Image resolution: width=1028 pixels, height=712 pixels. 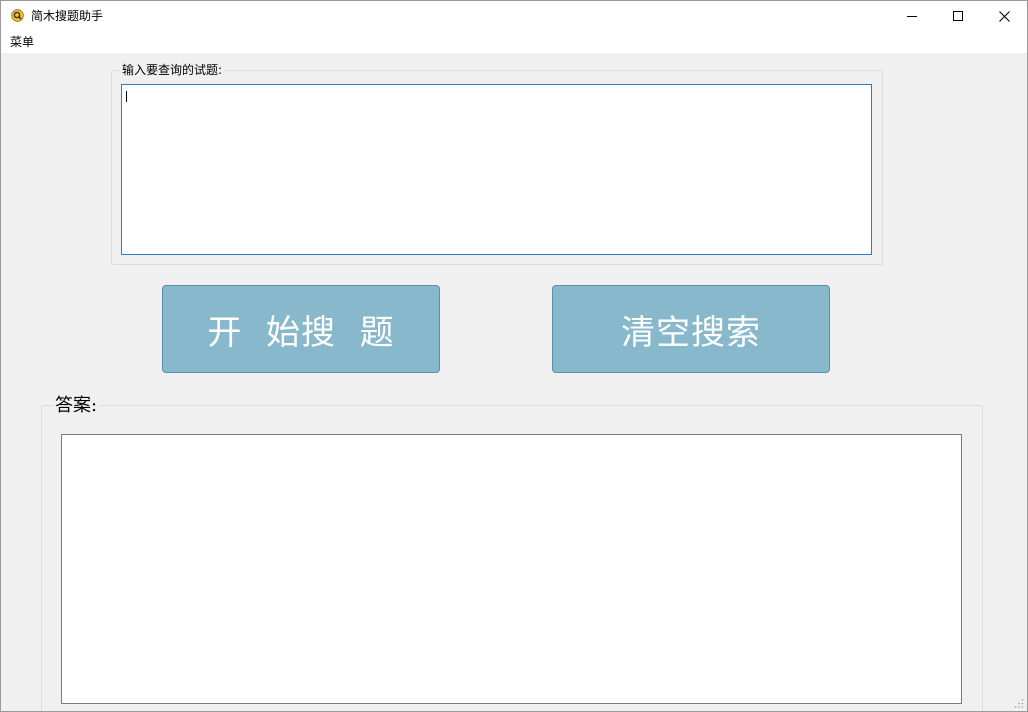 I want to click on close-button, so click(x=1004, y=16).